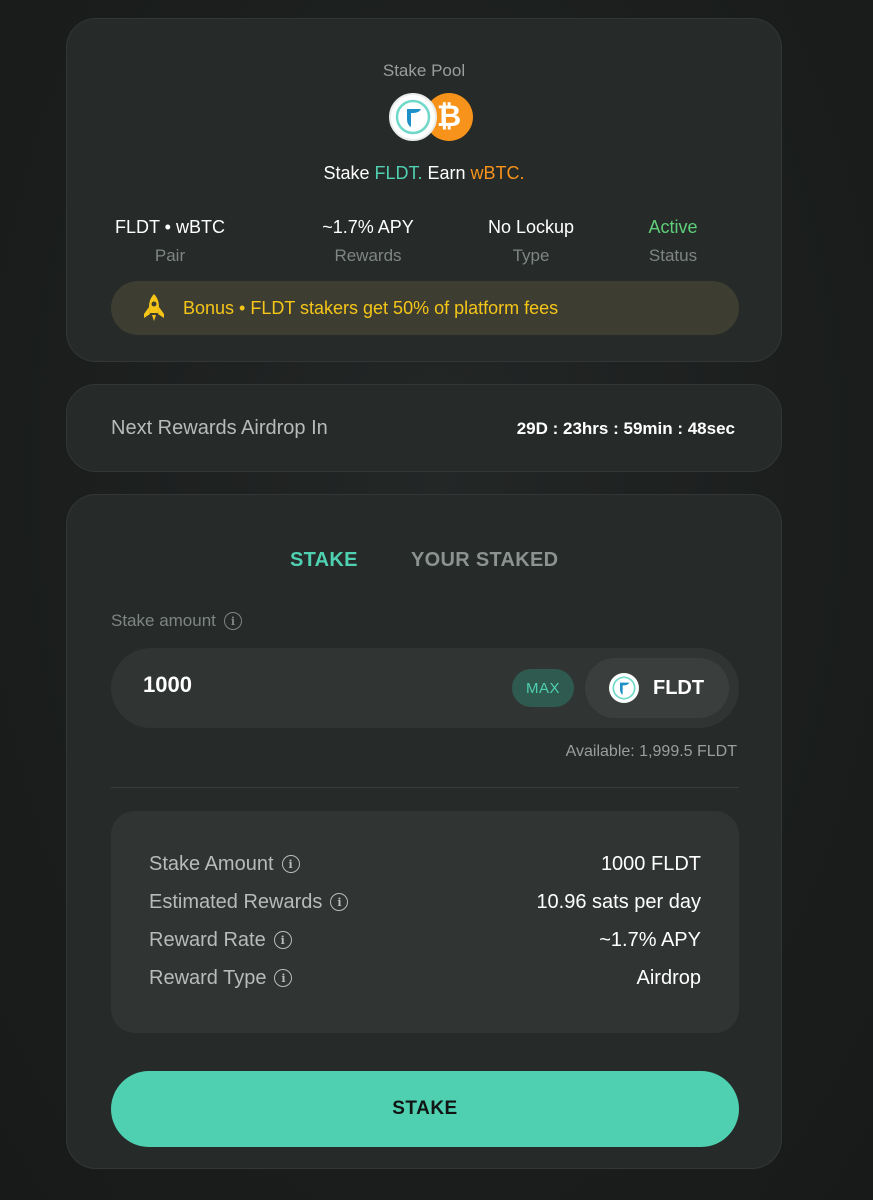 This screenshot has width=873, height=1200. Describe the element at coordinates (484, 560) in the screenshot. I see `tab-your-staked: YOUR STAKED` at that location.